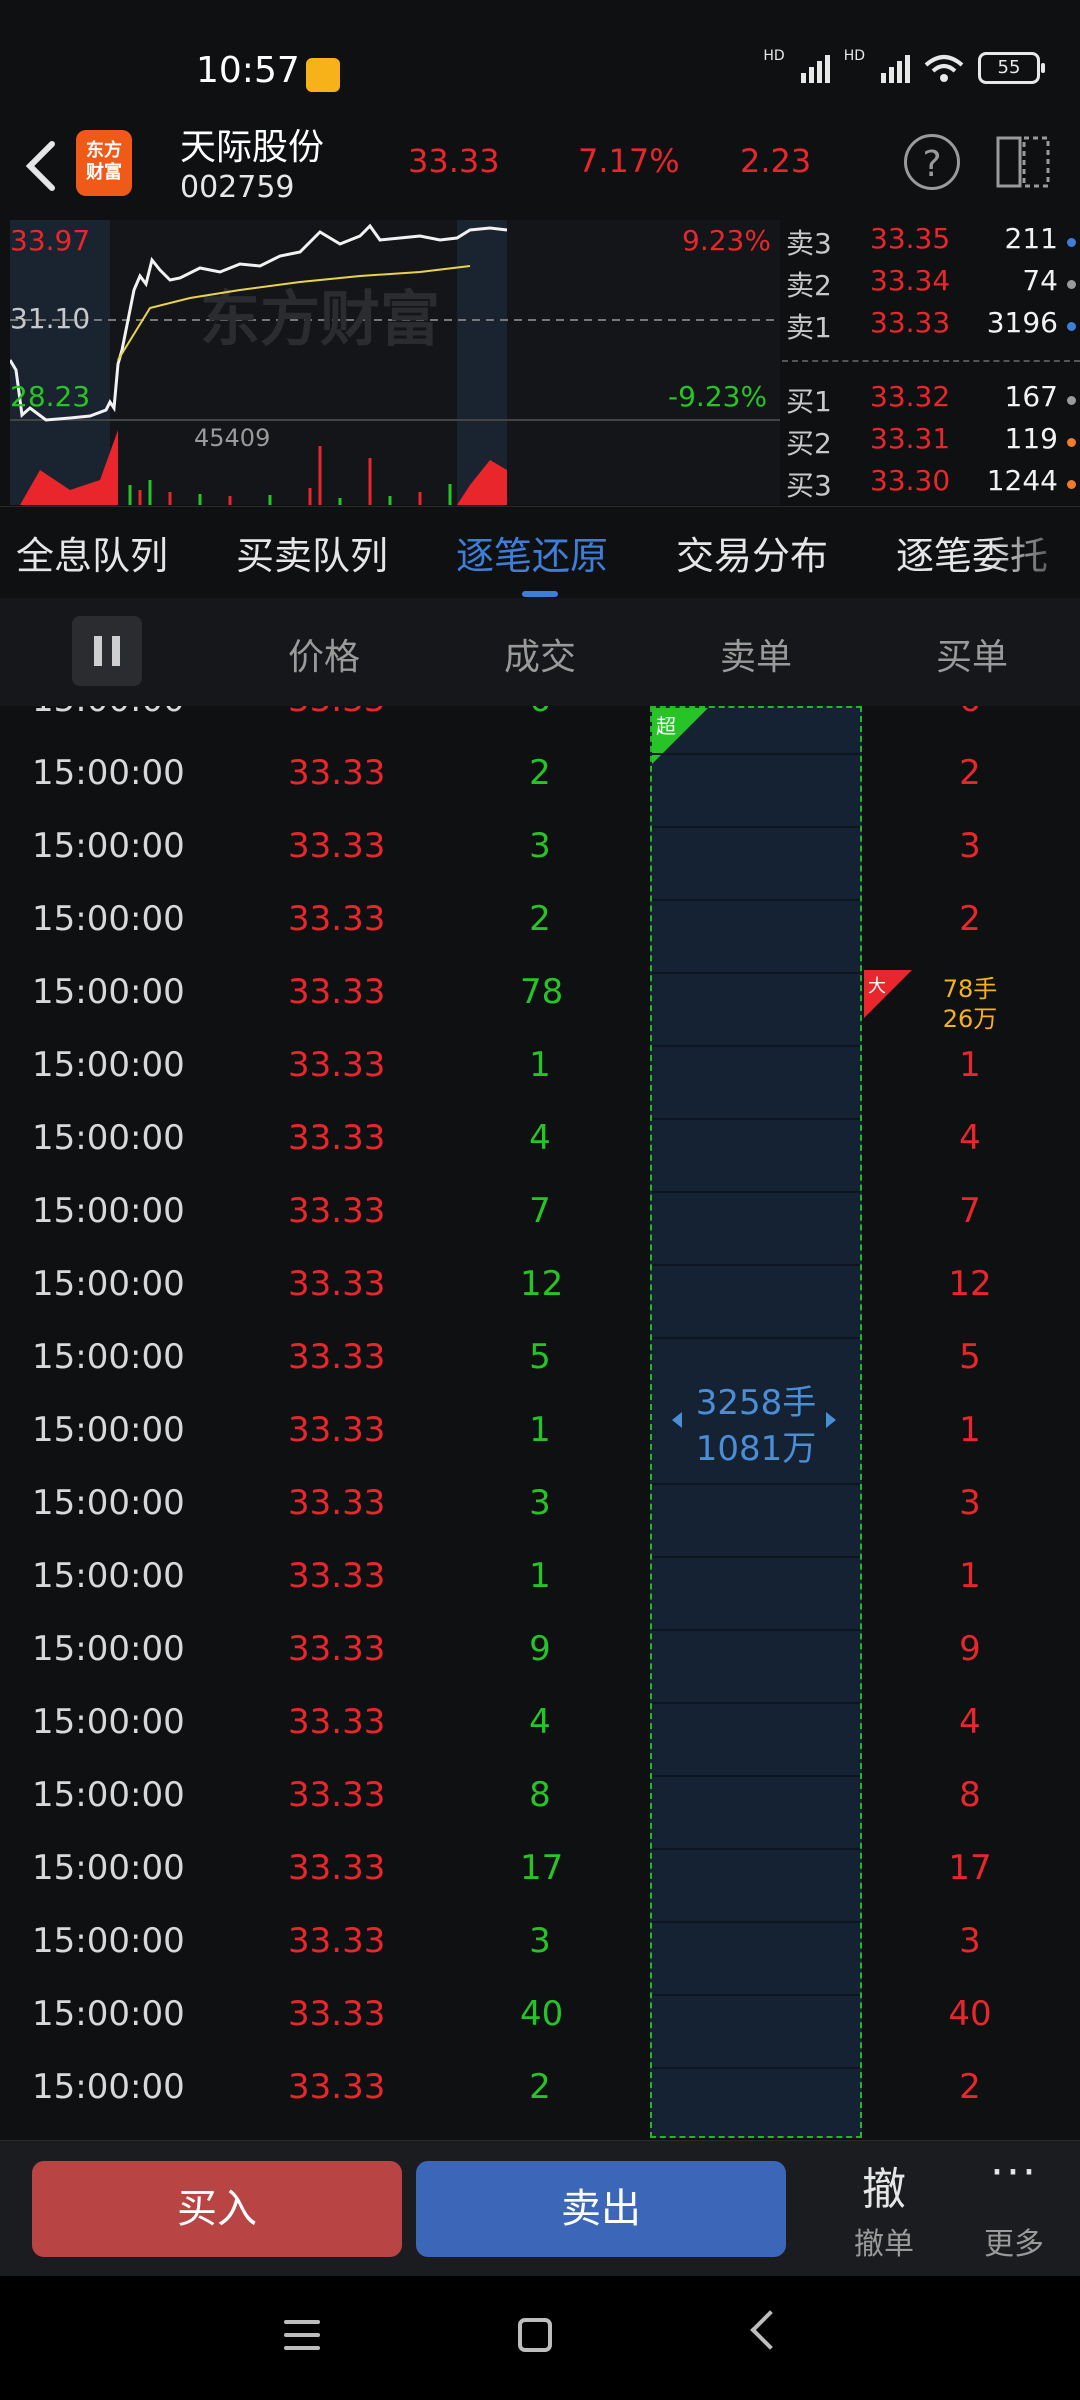  Describe the element at coordinates (302, 2339) in the screenshot. I see `recent-apps-icon` at that location.